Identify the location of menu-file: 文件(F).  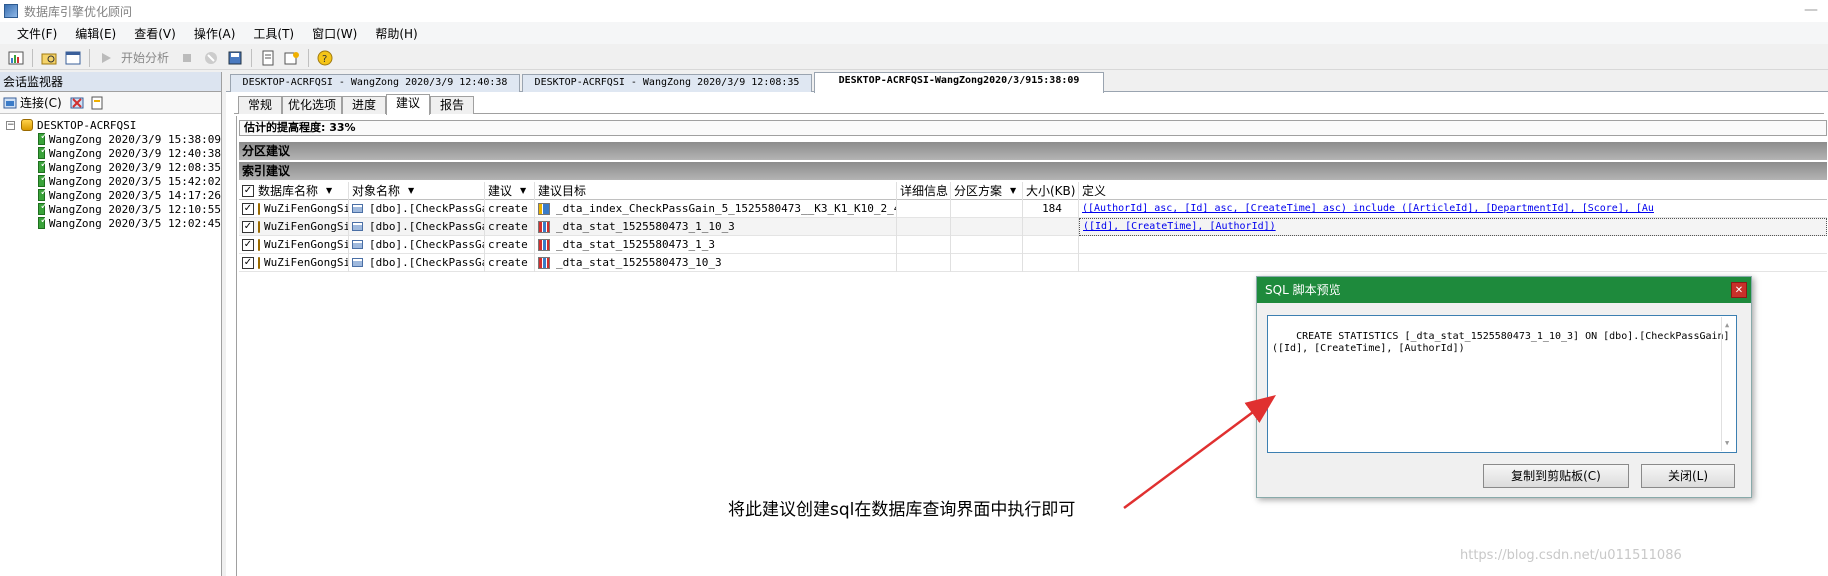
(37, 33).